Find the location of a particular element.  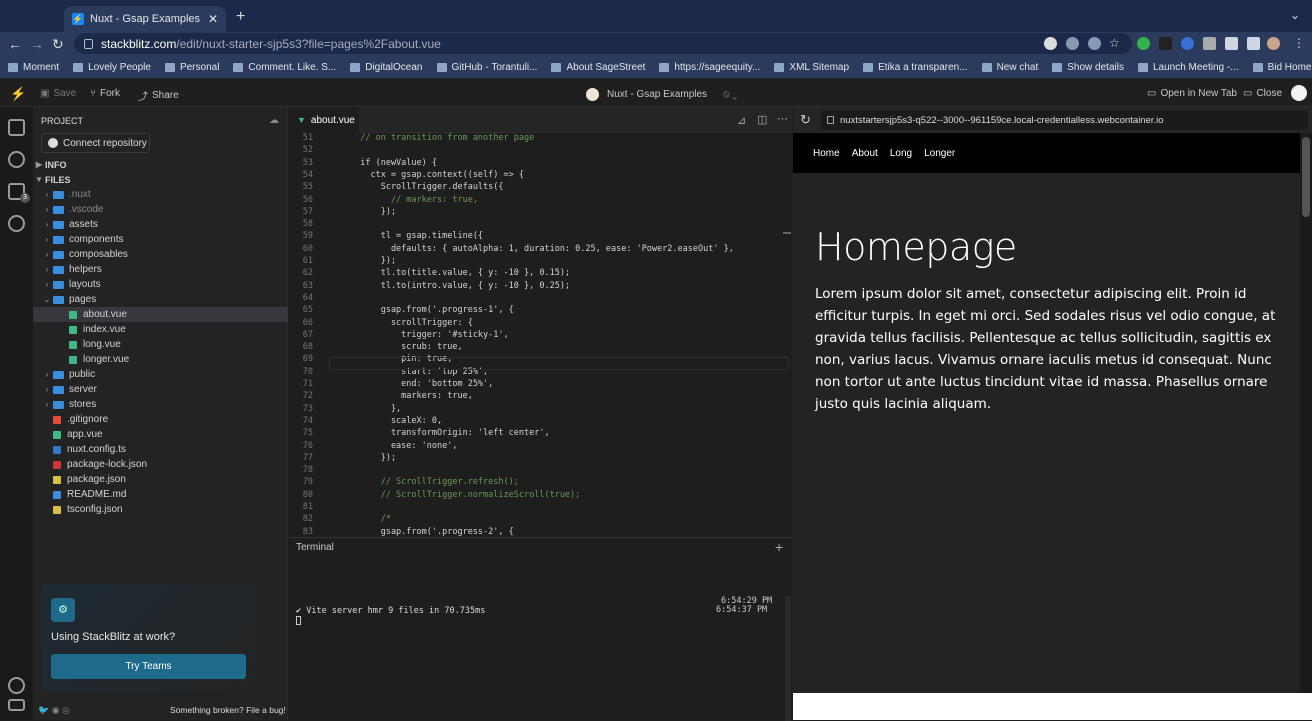

camera-icon is located at coordinates (1209, 43).